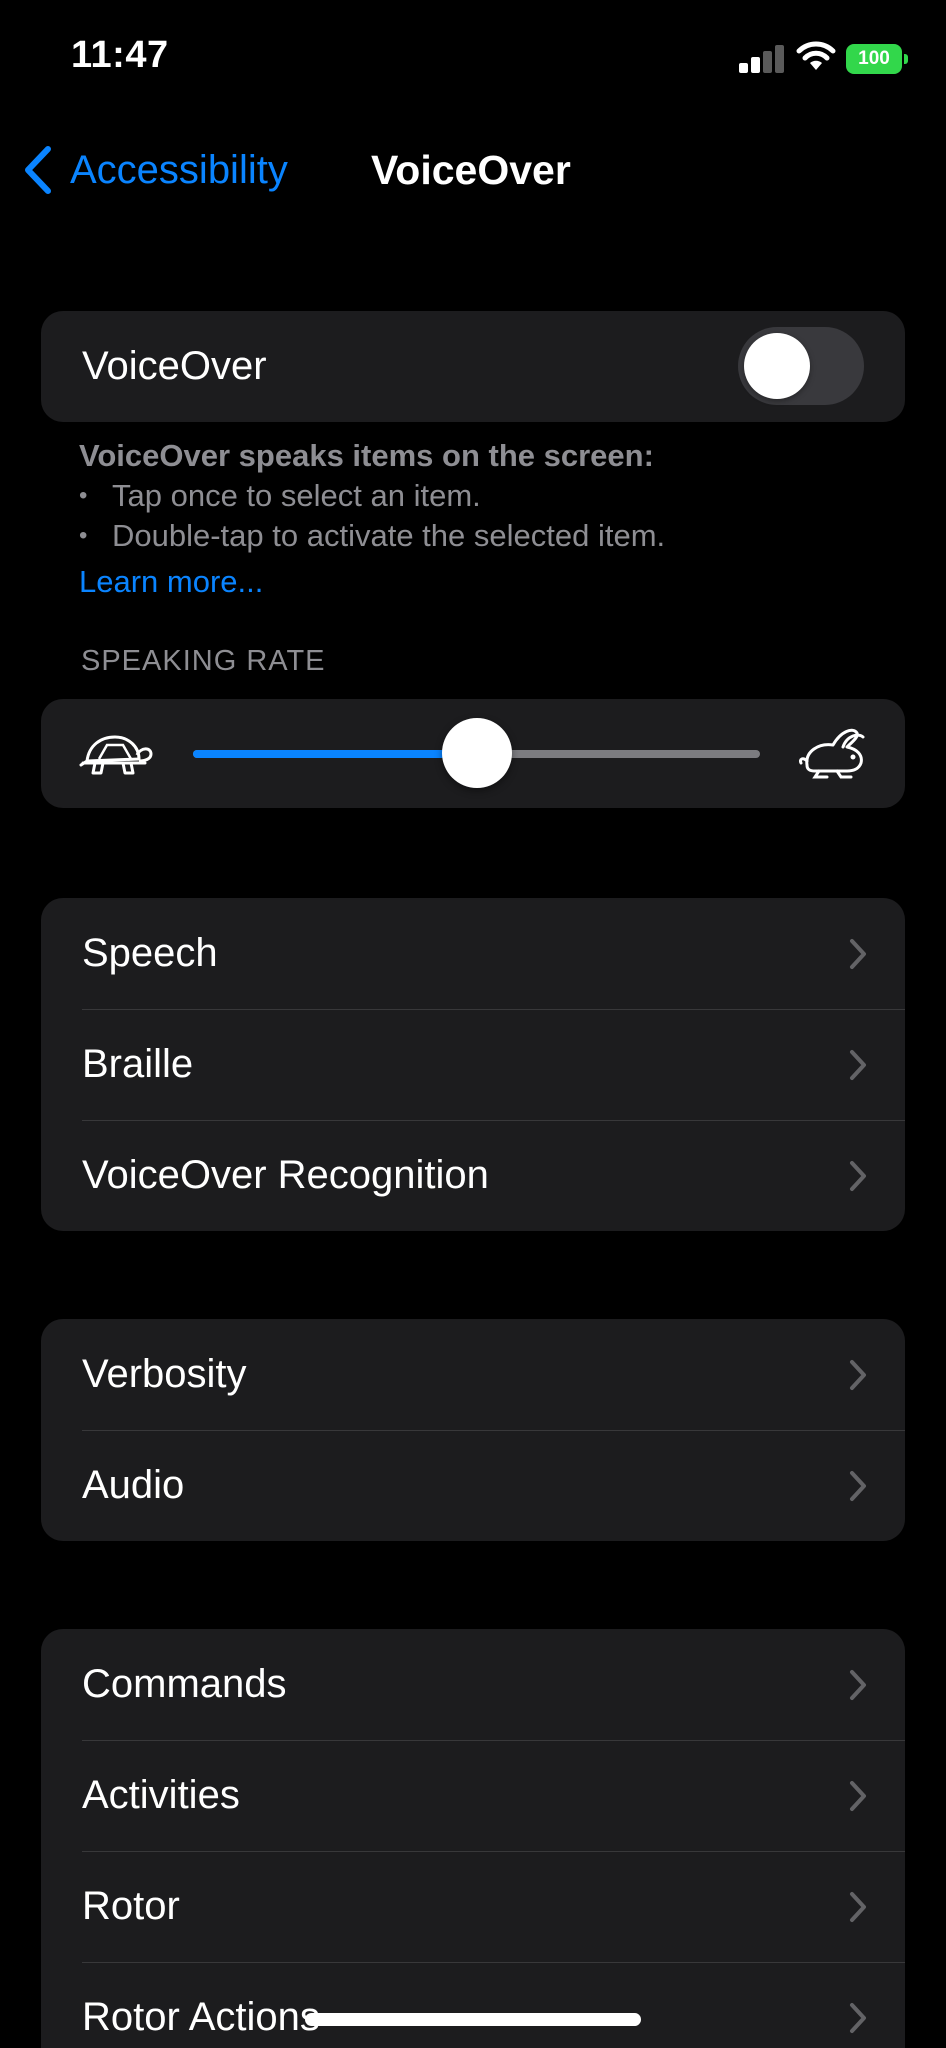 This screenshot has width=946, height=2048. I want to click on speaking-rate-header: SPEAKING RATE, so click(203, 661).